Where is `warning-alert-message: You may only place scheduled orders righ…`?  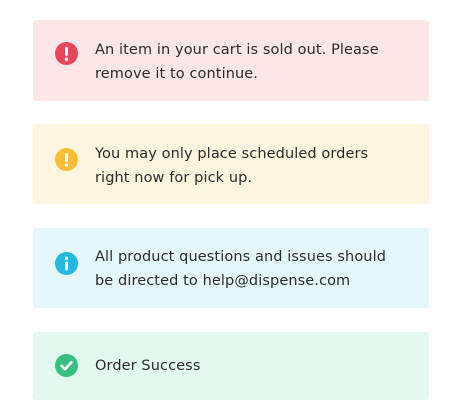 warning-alert-message: You may only place scheduled orders righ… is located at coordinates (232, 166).